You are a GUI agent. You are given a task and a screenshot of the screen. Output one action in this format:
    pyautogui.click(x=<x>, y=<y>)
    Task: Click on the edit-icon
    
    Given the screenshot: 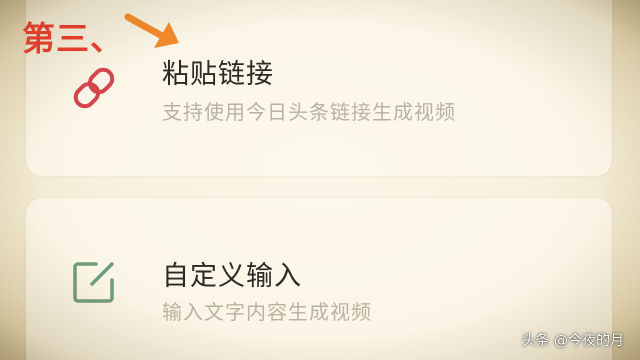 What is the action you would take?
    pyautogui.click(x=94, y=282)
    